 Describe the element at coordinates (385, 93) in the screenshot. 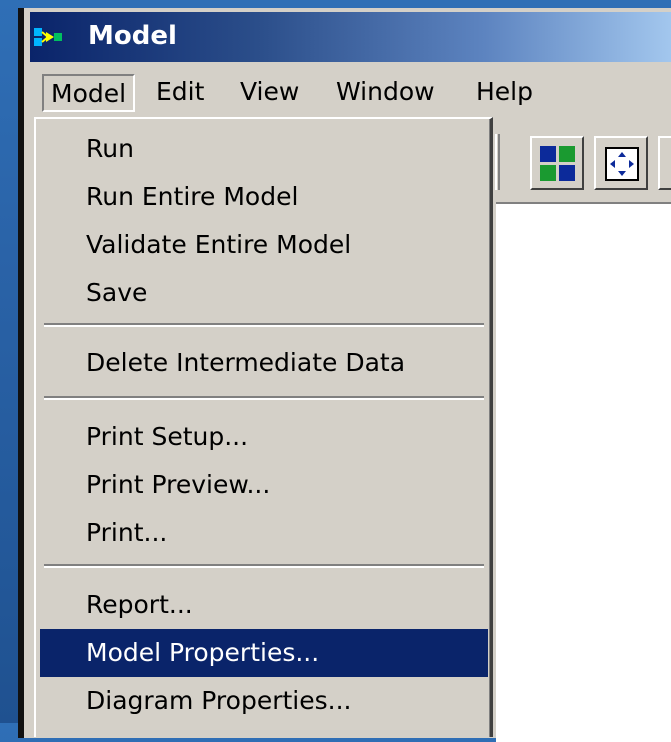

I see `menu-window: Window` at that location.